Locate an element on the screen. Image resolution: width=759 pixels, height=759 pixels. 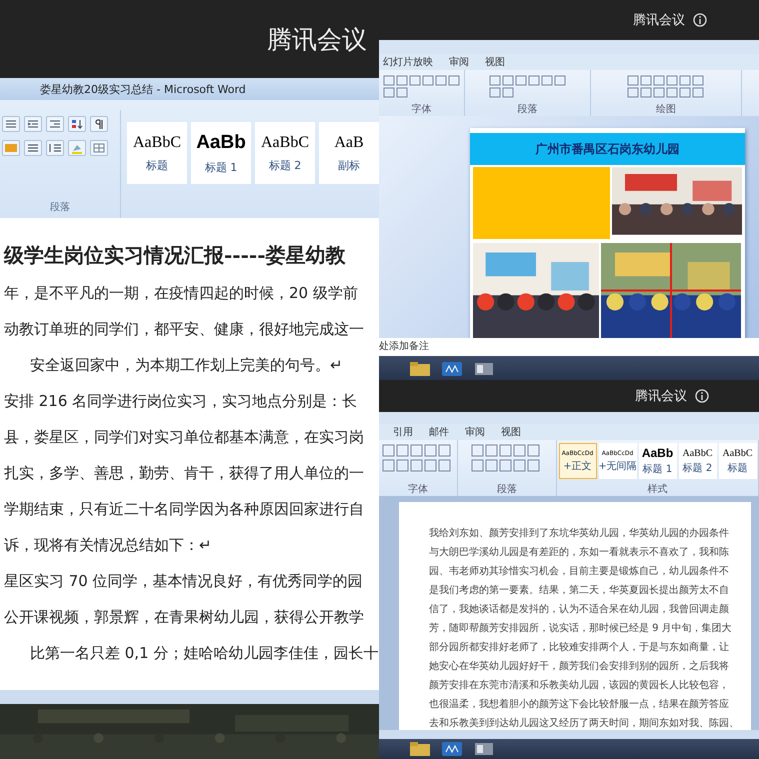
document-text: 颜芳安排在东莞市清溪和乐教美幼儿园，该园的黄园长人比较包容， is located at coordinates (579, 685).